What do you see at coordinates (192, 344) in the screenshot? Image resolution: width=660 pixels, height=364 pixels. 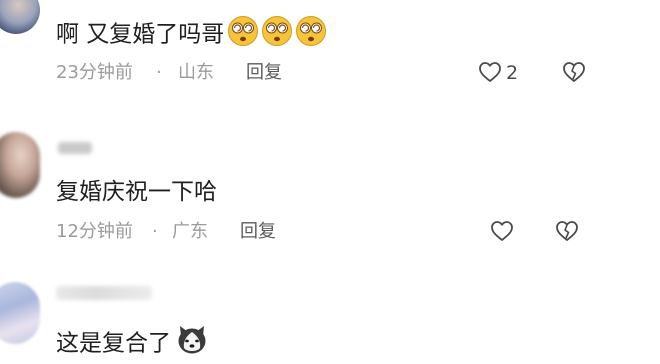 I see `husky-dog-face-icon` at bounding box center [192, 344].